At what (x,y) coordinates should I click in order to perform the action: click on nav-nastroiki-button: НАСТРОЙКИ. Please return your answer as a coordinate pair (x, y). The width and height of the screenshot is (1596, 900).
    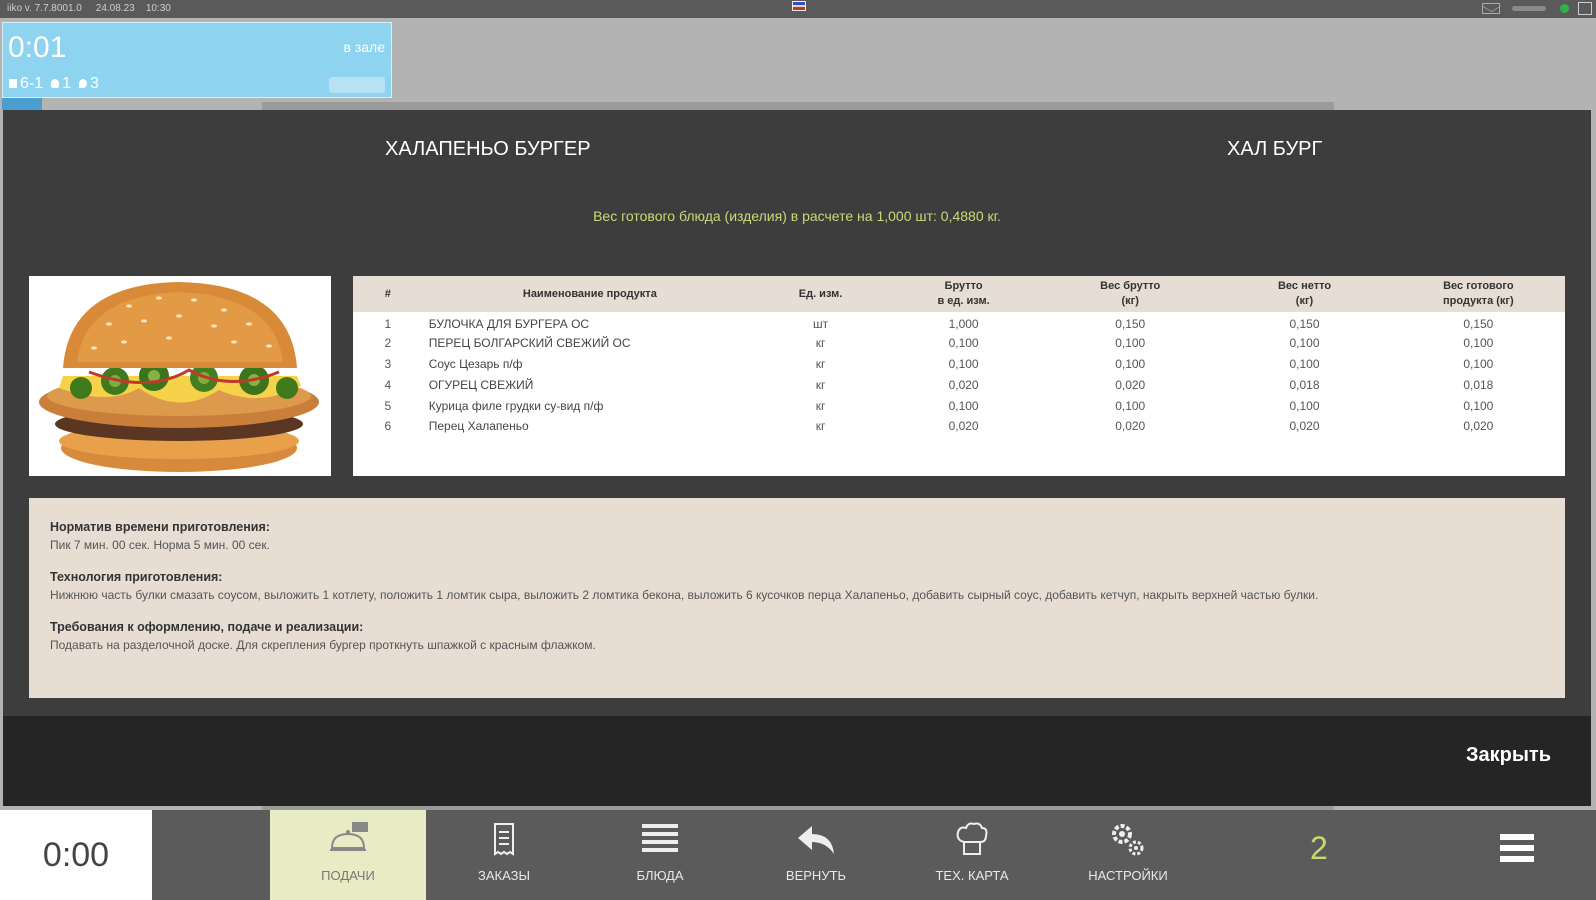
    Looking at the image, I should click on (1128, 855).